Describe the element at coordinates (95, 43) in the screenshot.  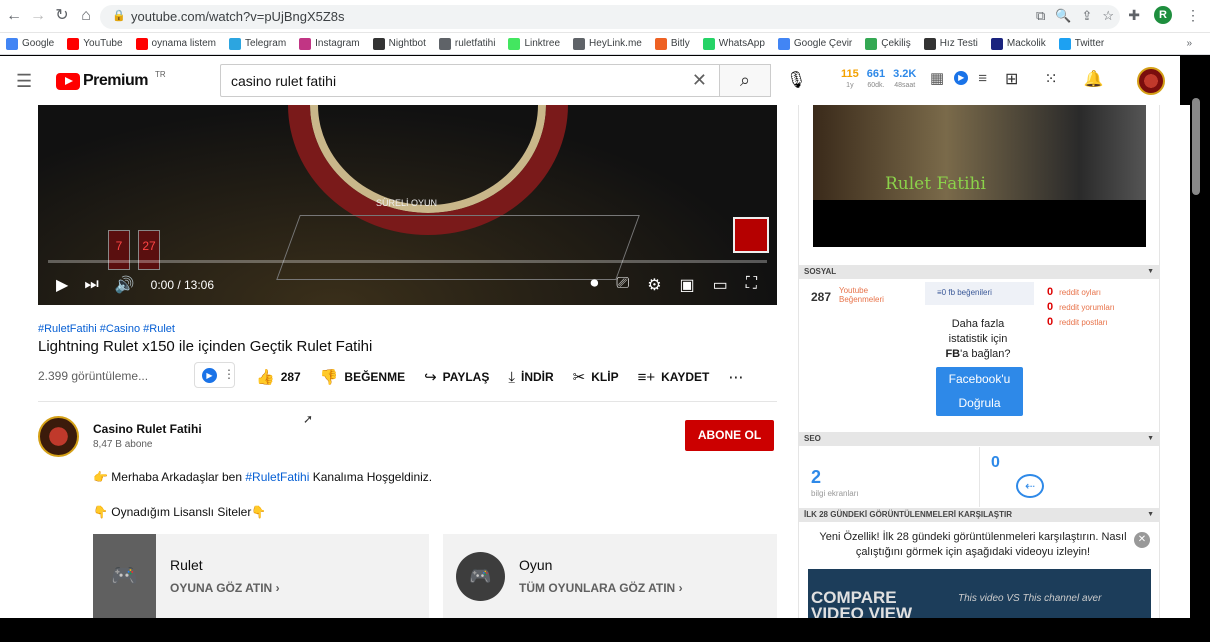
I see `bookmark-item: YouTube` at that location.